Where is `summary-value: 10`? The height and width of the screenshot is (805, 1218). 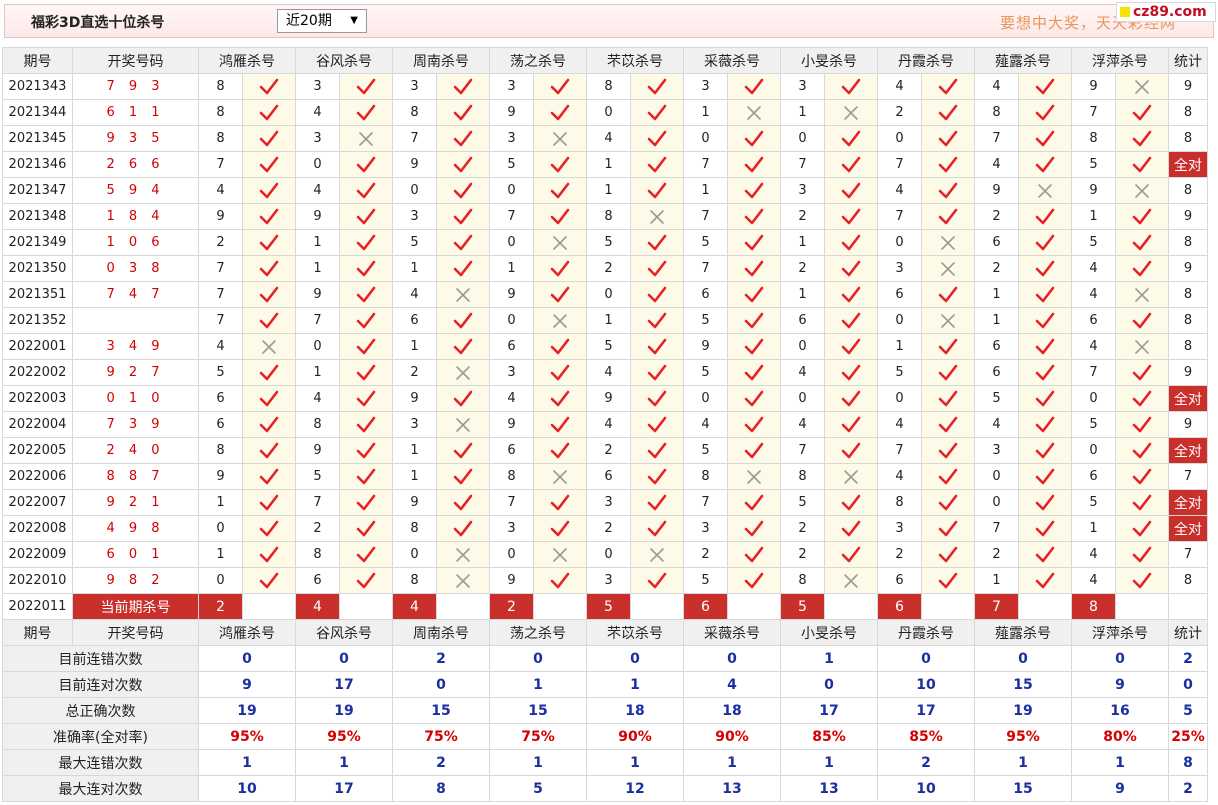 summary-value: 10 is located at coordinates (926, 684).